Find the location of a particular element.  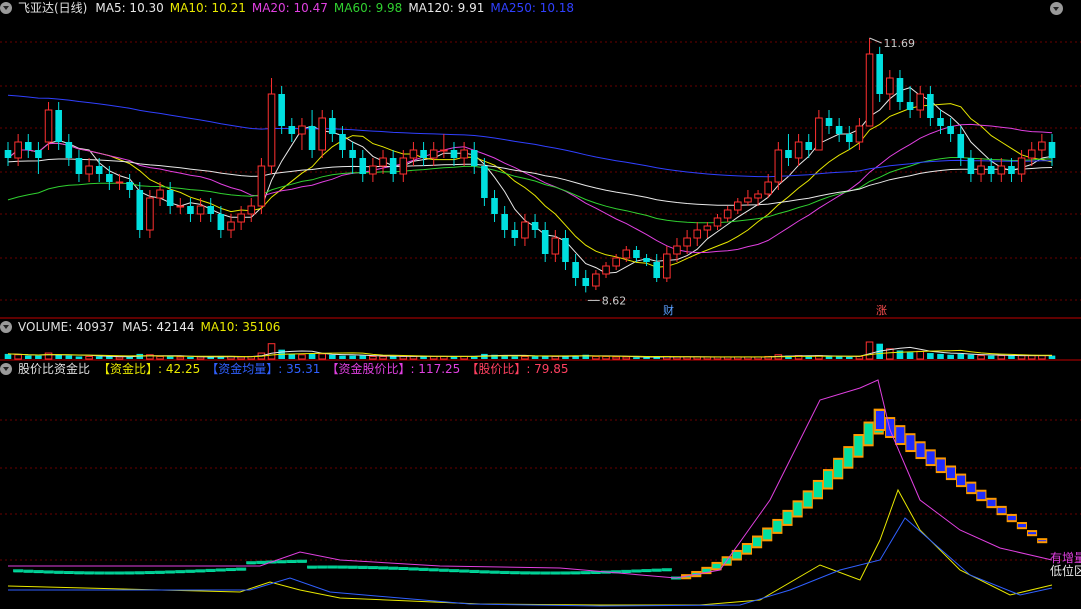

cai-marker: 财 is located at coordinates (668, 310).